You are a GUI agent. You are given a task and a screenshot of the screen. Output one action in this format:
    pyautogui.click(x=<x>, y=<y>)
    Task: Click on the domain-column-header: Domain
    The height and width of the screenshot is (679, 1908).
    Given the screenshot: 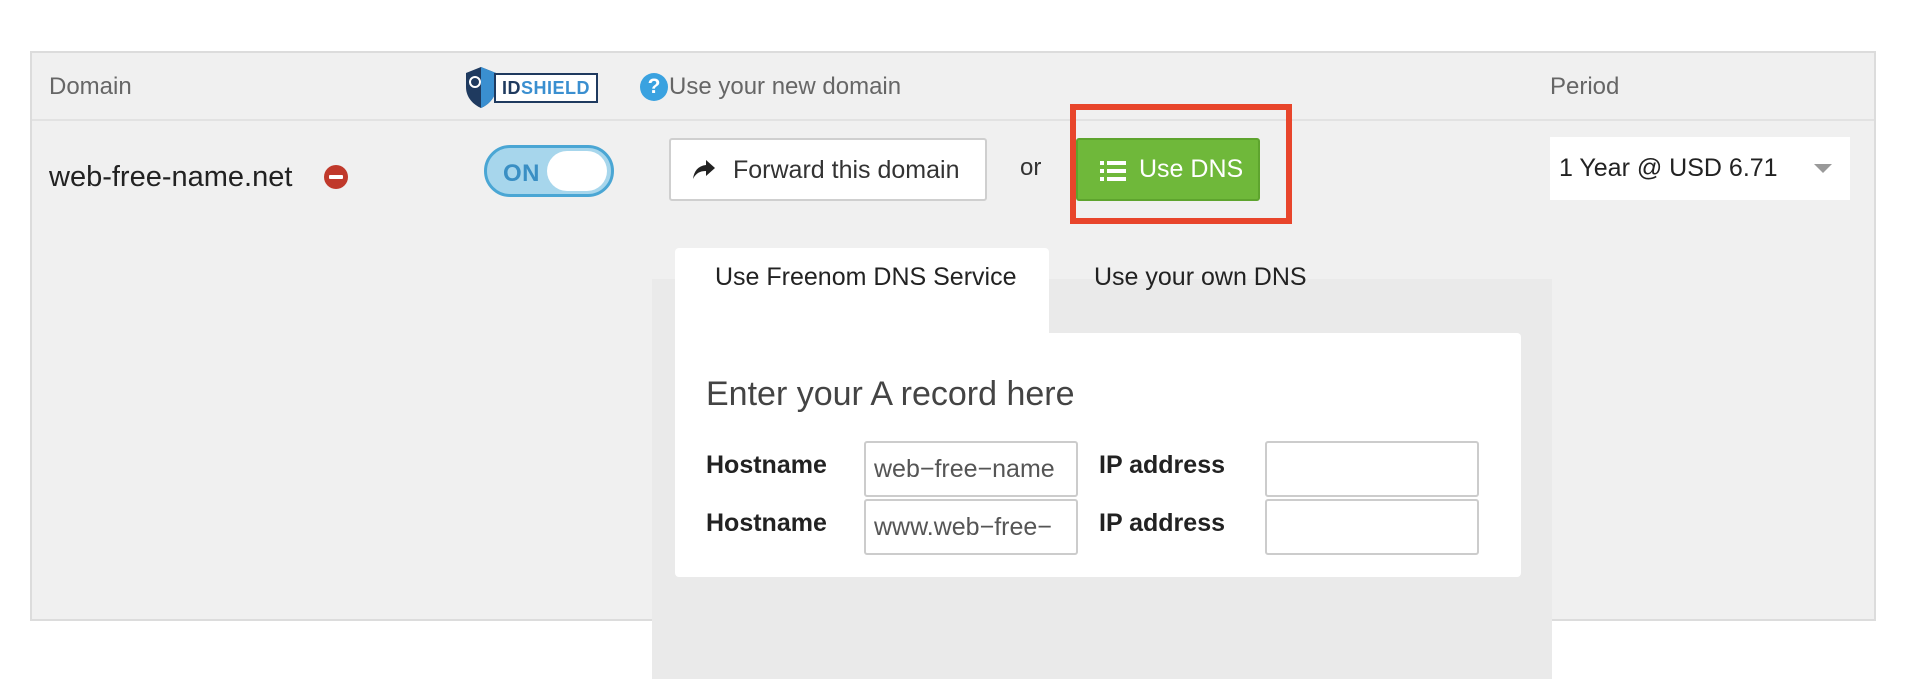 What is the action you would take?
    pyautogui.click(x=90, y=86)
    